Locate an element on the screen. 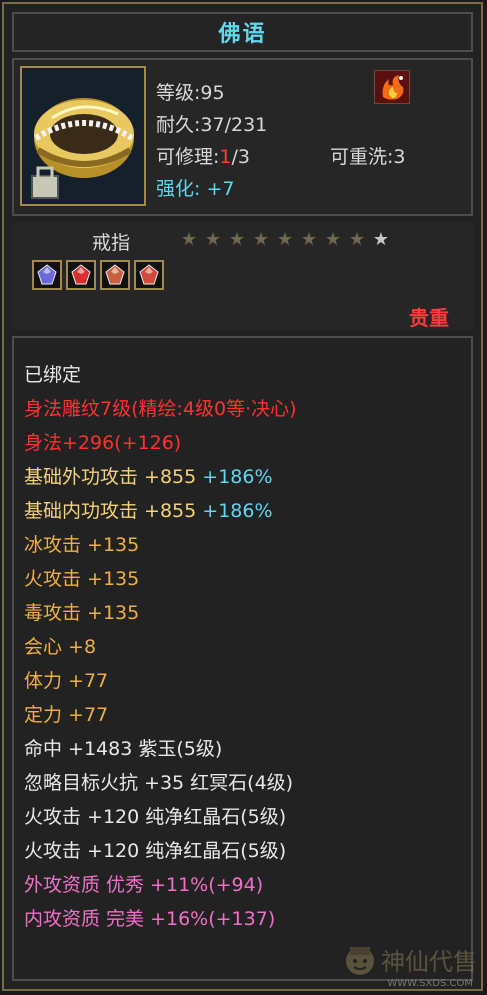 Image resolution: width=487 pixels, height=995 pixels. red-gem-icon is located at coordinates (81, 274).